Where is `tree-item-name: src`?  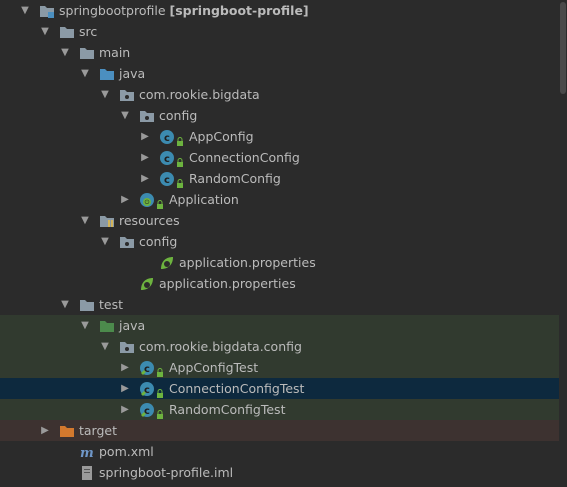 tree-item-name: src is located at coordinates (88, 31).